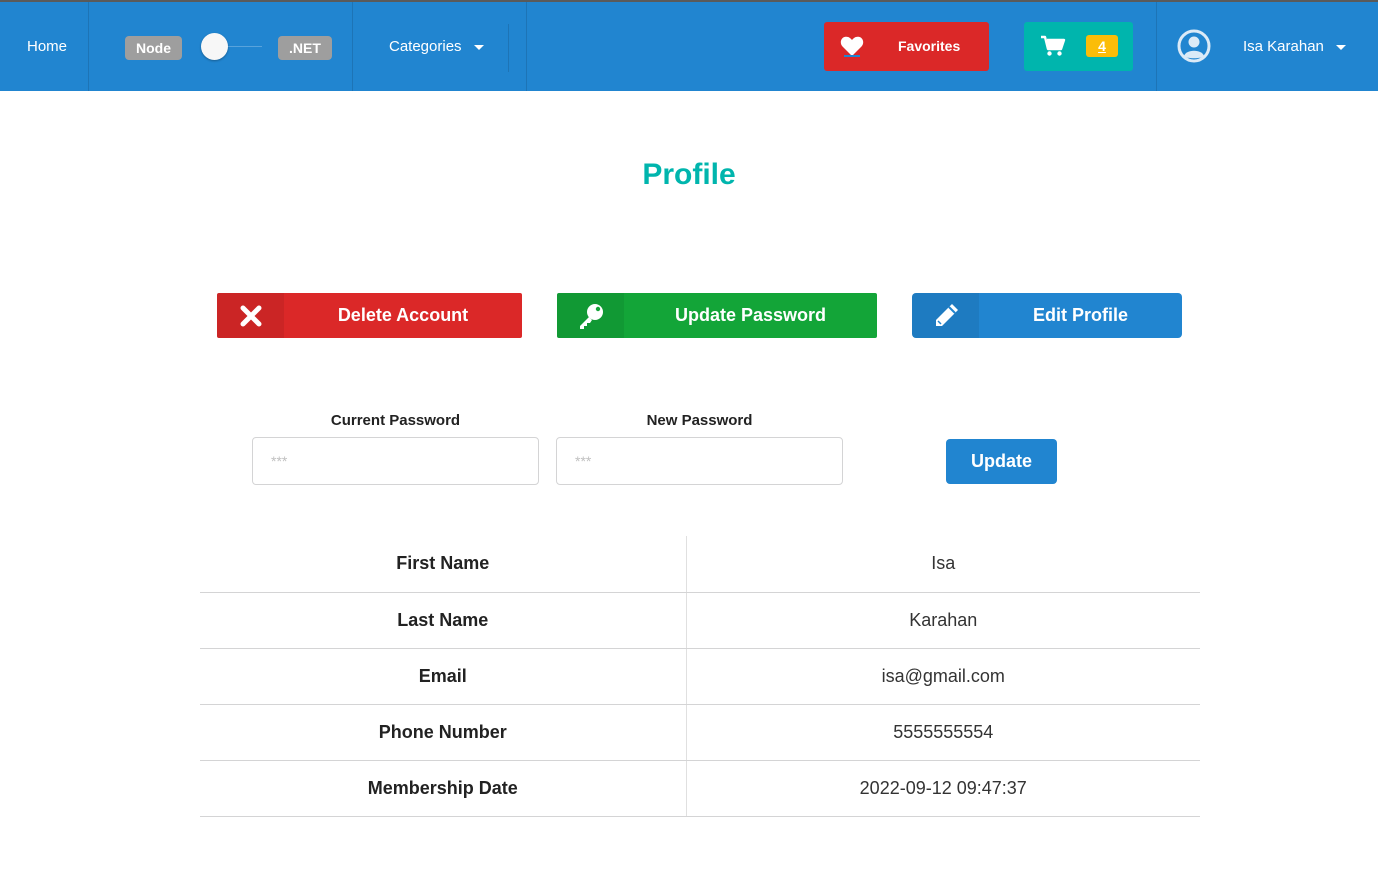  I want to click on edit-profile-button: Edit Profile, so click(1047, 315).